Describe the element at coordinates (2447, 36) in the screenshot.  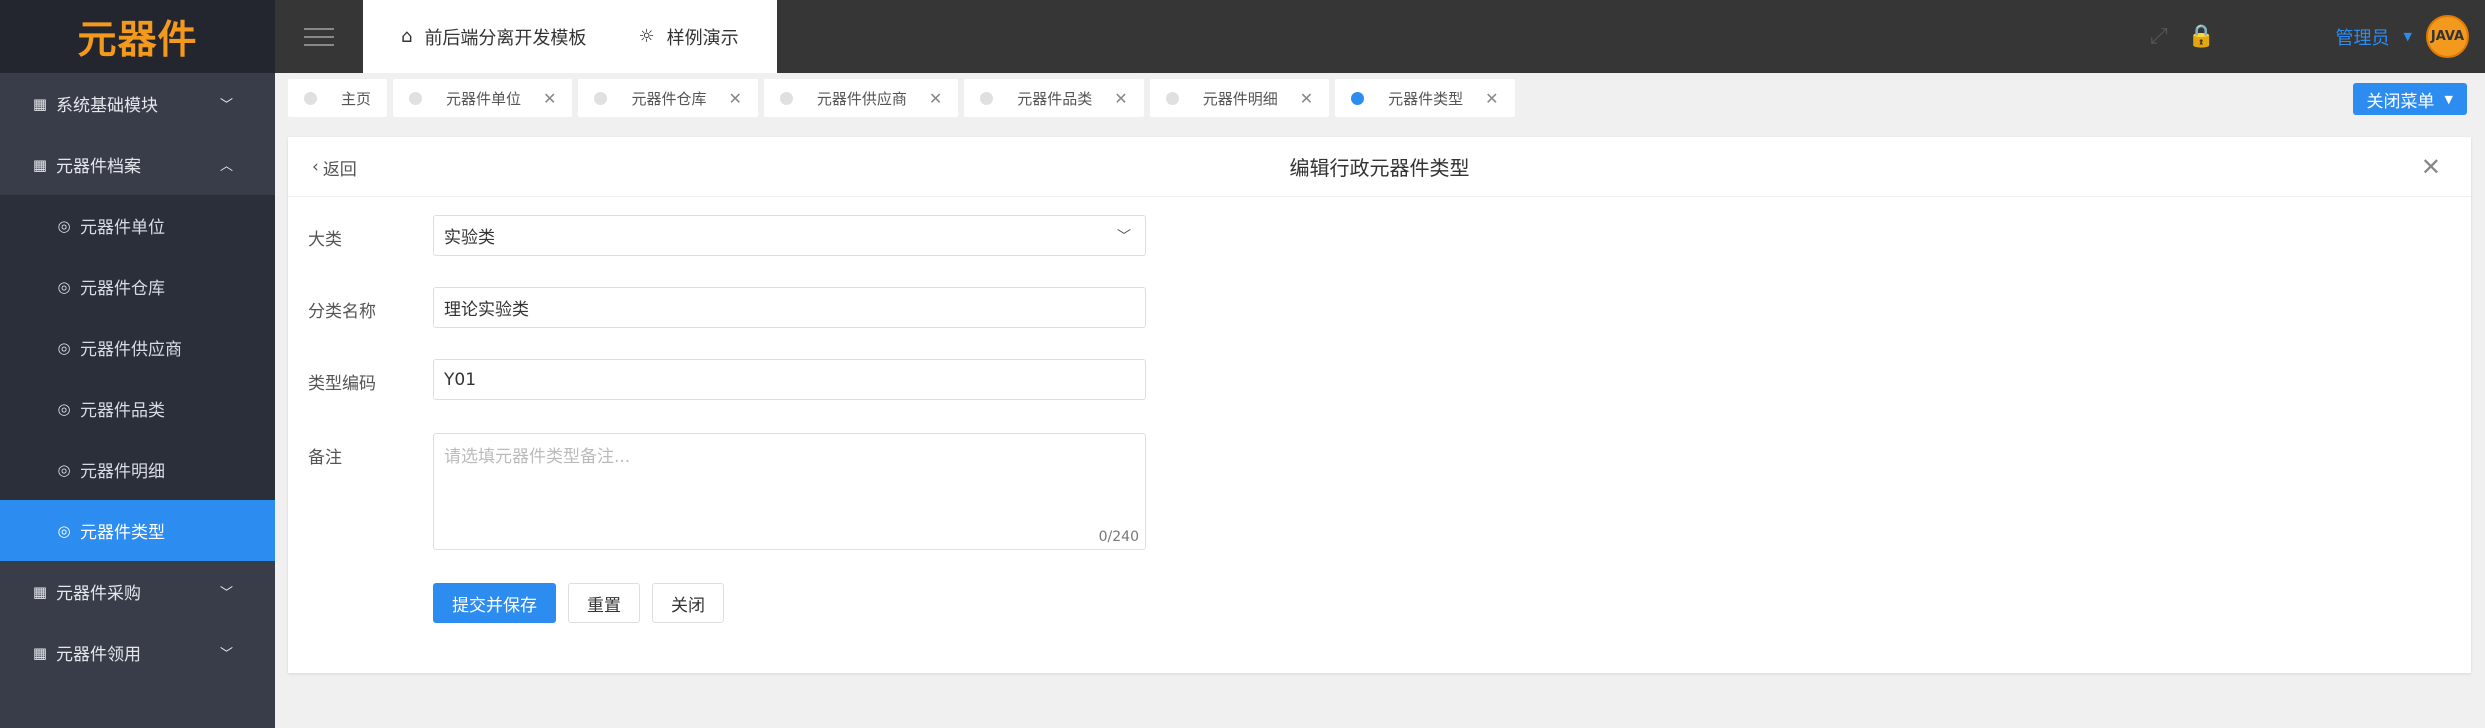
I see `avatar: JAVA` at that location.